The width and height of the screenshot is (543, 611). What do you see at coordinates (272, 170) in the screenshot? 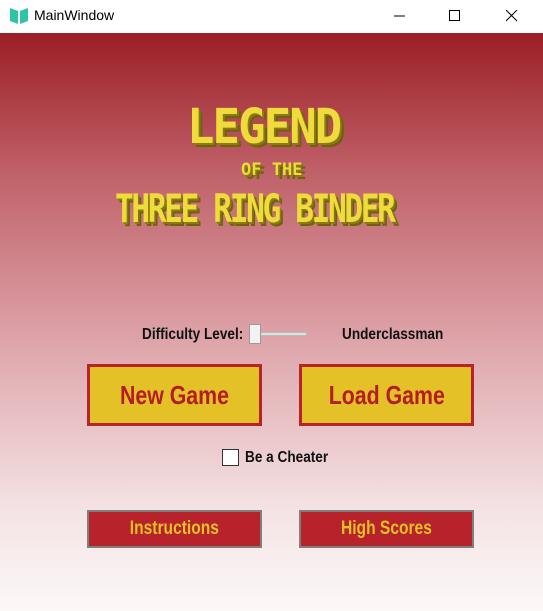
I see `logo-title-of-the: OF THE` at bounding box center [272, 170].